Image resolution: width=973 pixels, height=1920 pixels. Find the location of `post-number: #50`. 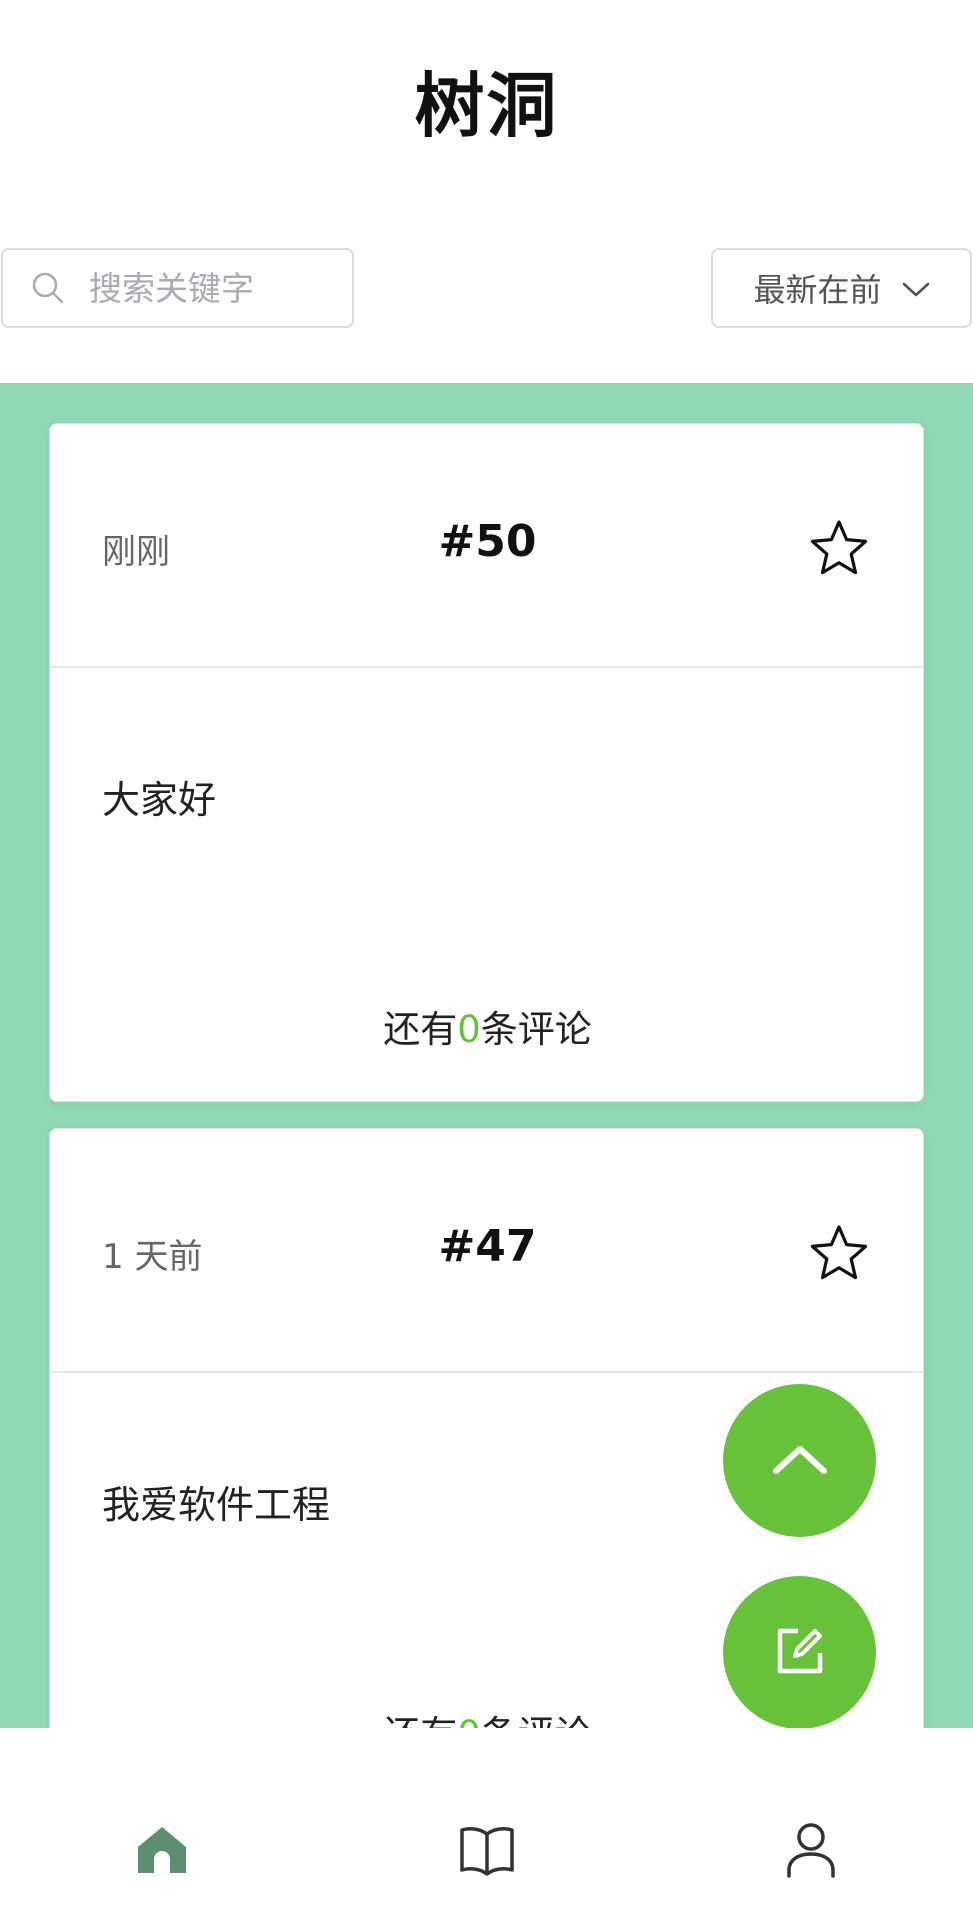

post-number: #50 is located at coordinates (487, 541).